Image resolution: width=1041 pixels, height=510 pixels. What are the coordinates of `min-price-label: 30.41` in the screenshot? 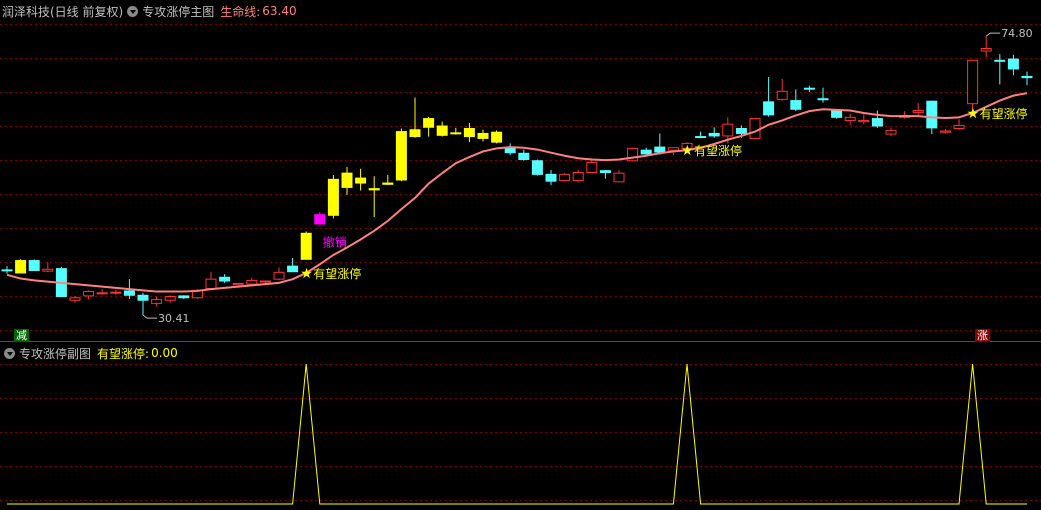 It's located at (174, 318).